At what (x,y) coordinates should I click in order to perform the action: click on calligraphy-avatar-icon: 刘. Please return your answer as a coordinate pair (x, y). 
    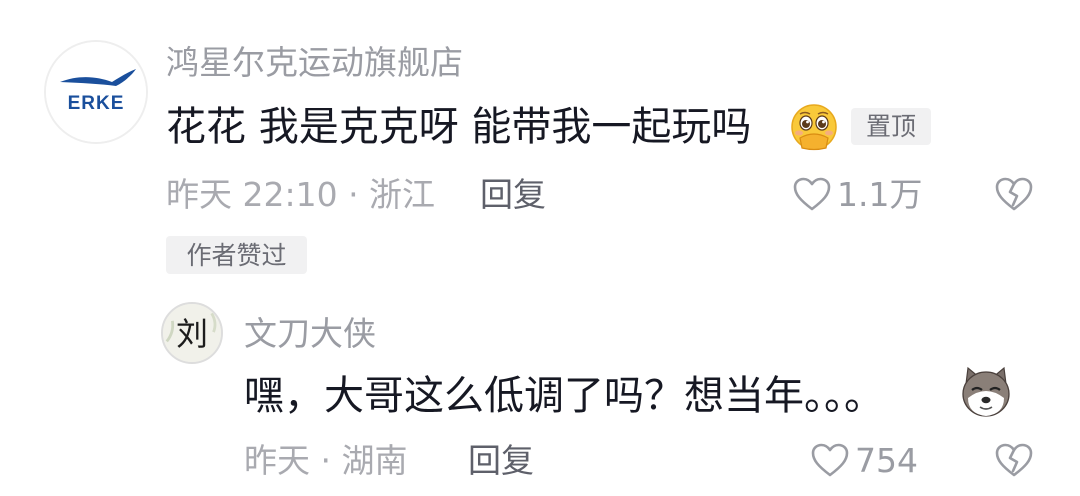
    Looking at the image, I should click on (192, 333).